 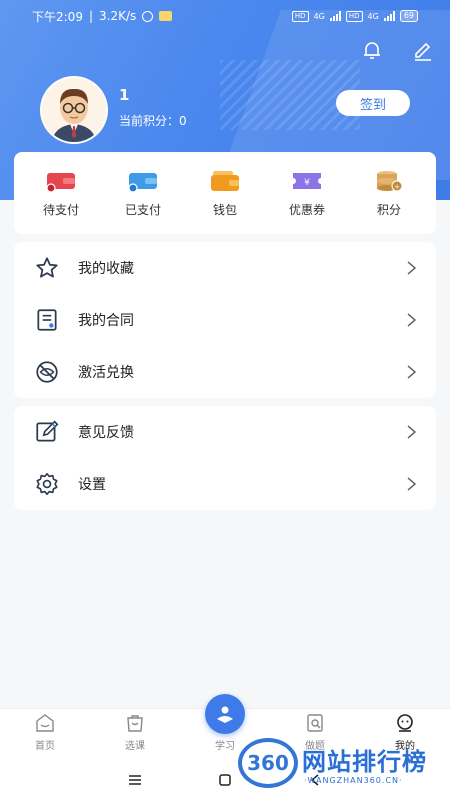 I want to click on status-right: HD 4G HD 4G 69, so click(x=354, y=16).